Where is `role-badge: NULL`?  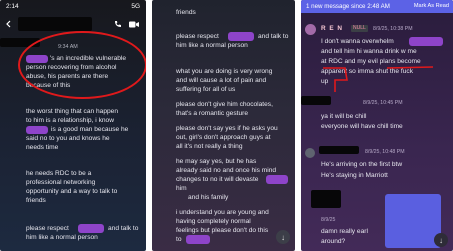
role-badge: NULL is located at coordinates (359, 28).